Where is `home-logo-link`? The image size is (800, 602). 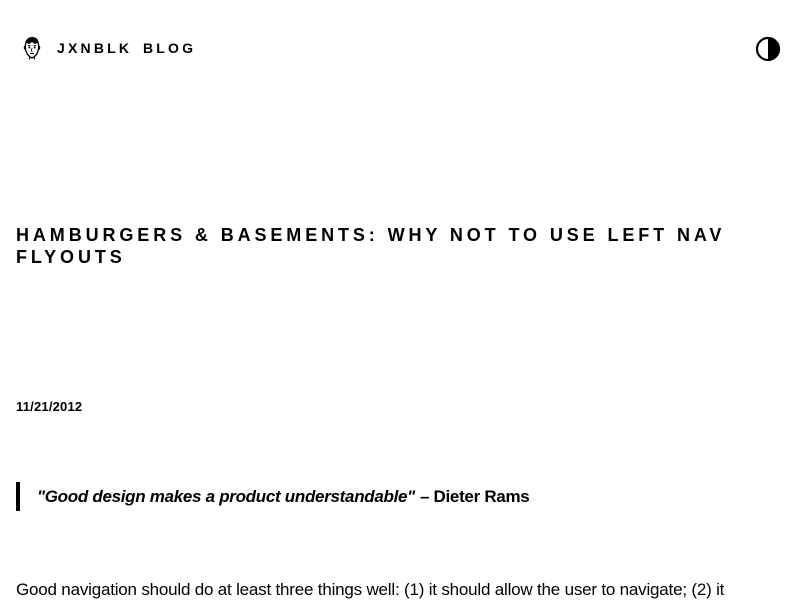
home-logo-link is located at coordinates (32, 48).